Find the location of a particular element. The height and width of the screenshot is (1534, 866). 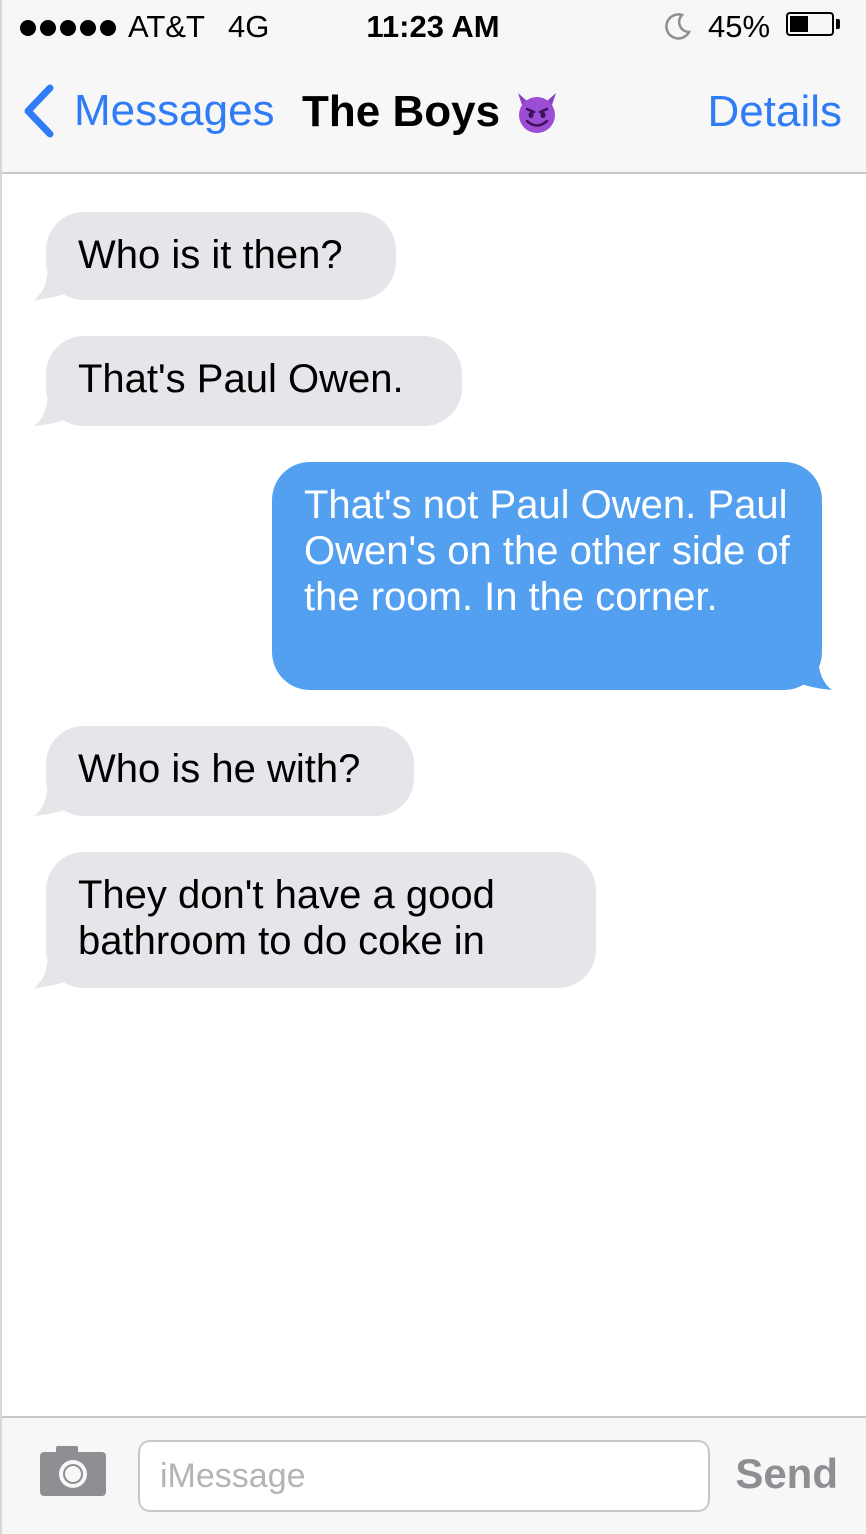

screen-edge is located at coordinates (1, 767).